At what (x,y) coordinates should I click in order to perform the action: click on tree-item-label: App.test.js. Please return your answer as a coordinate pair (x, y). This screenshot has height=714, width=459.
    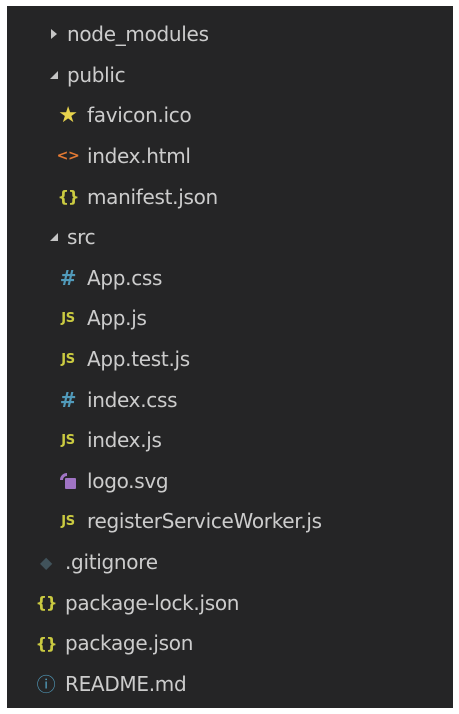
    Looking at the image, I should click on (138, 359).